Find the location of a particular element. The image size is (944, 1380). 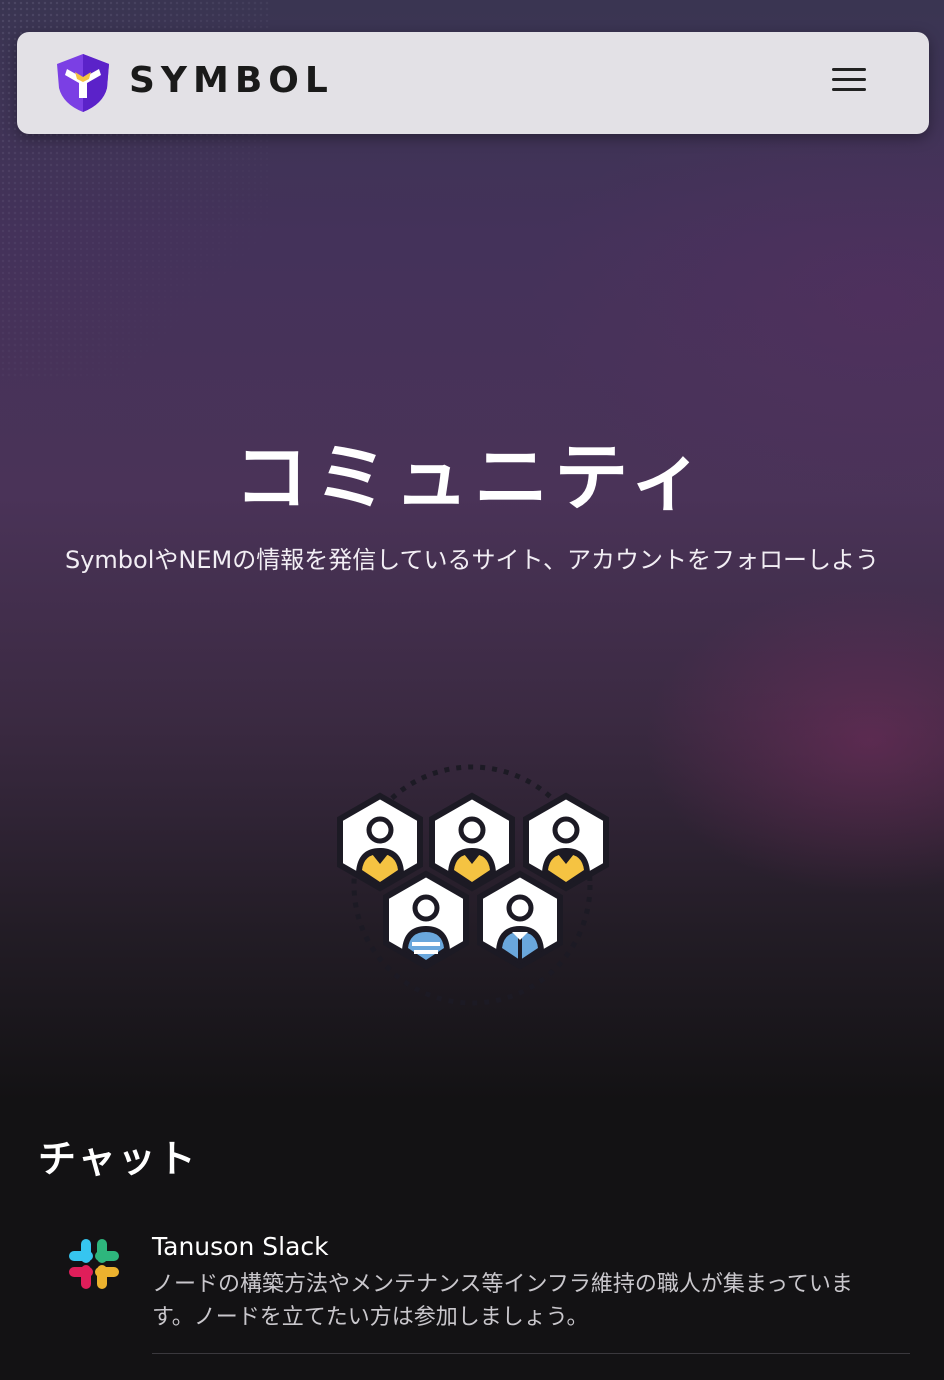

hamburger-menu-icon is located at coordinates (849, 83).